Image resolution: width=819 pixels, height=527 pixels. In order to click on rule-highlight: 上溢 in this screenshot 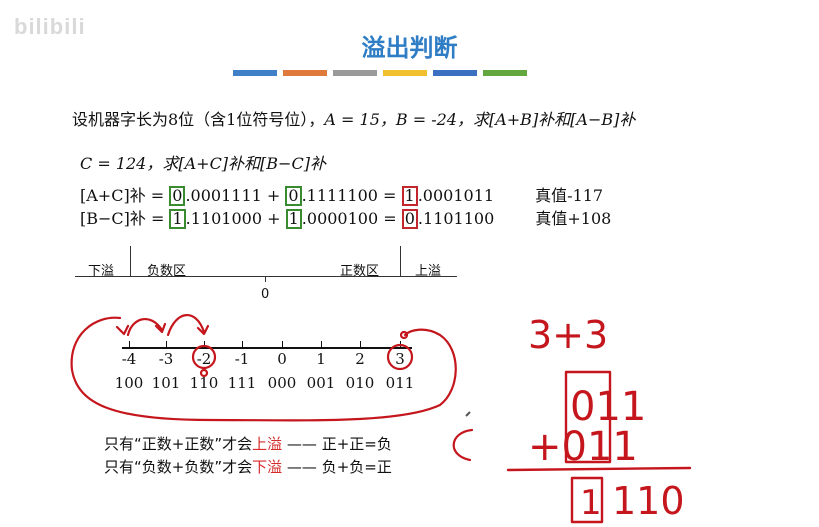, I will do `click(267, 444)`.